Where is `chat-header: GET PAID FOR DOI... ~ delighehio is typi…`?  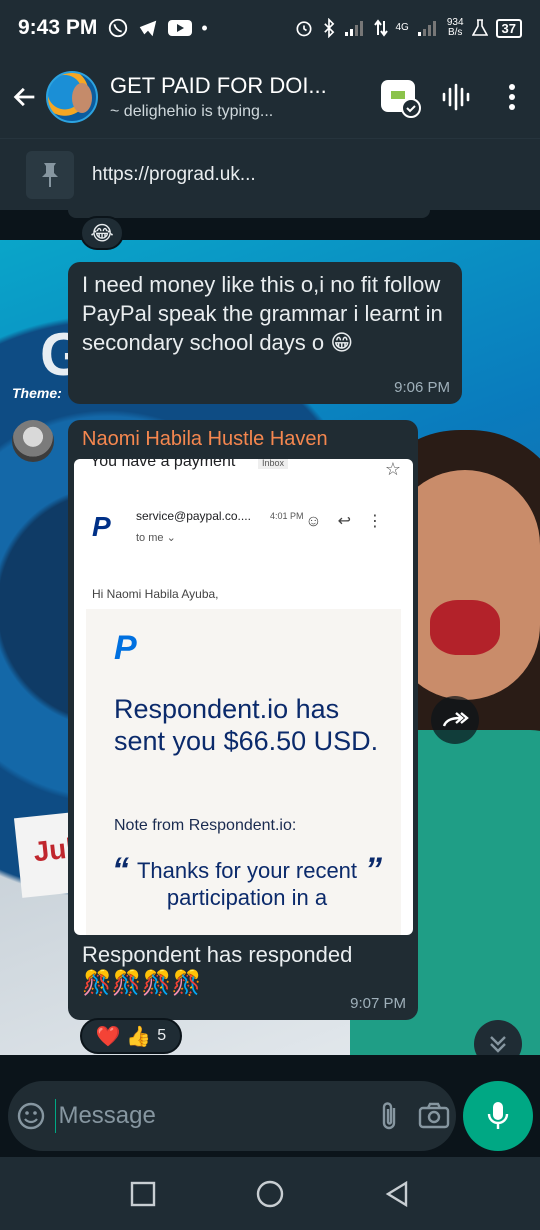 chat-header: GET PAID FOR DOI... ~ delighehio is typi… is located at coordinates (270, 97).